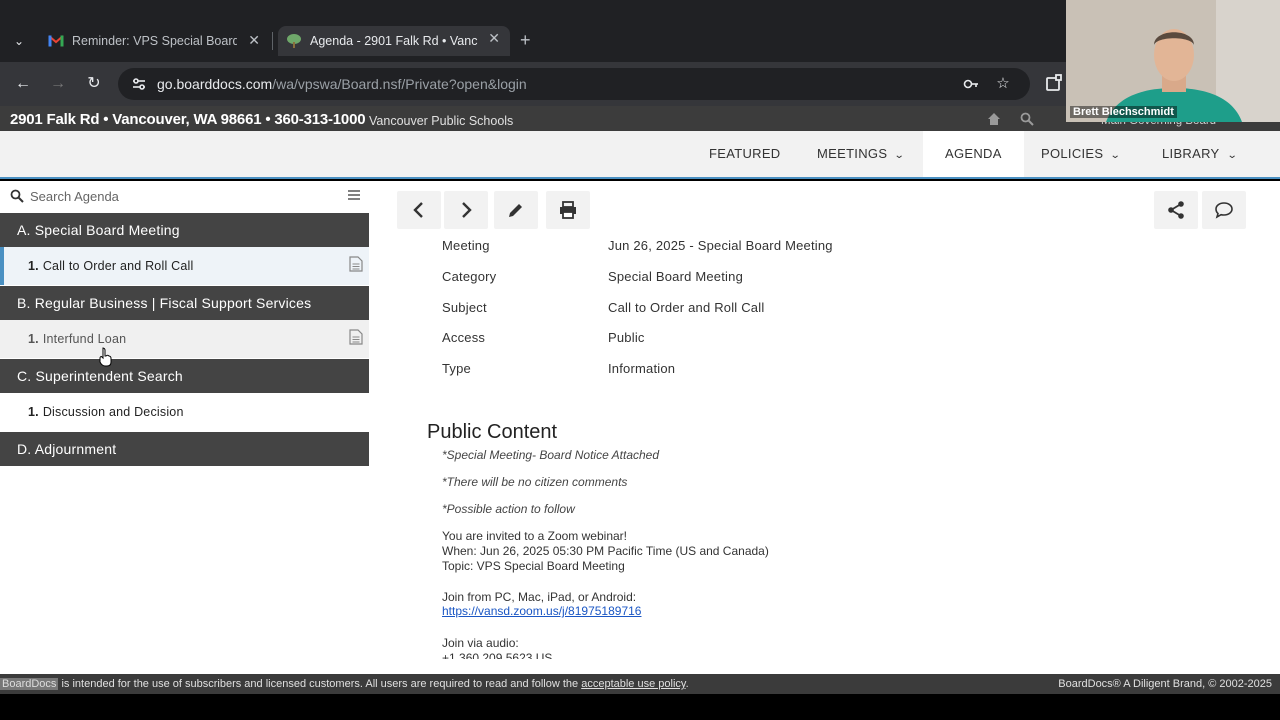 This screenshot has height=720, width=1280. I want to click on webcam-overlay: Brett Blechschmidt, so click(1173, 61).